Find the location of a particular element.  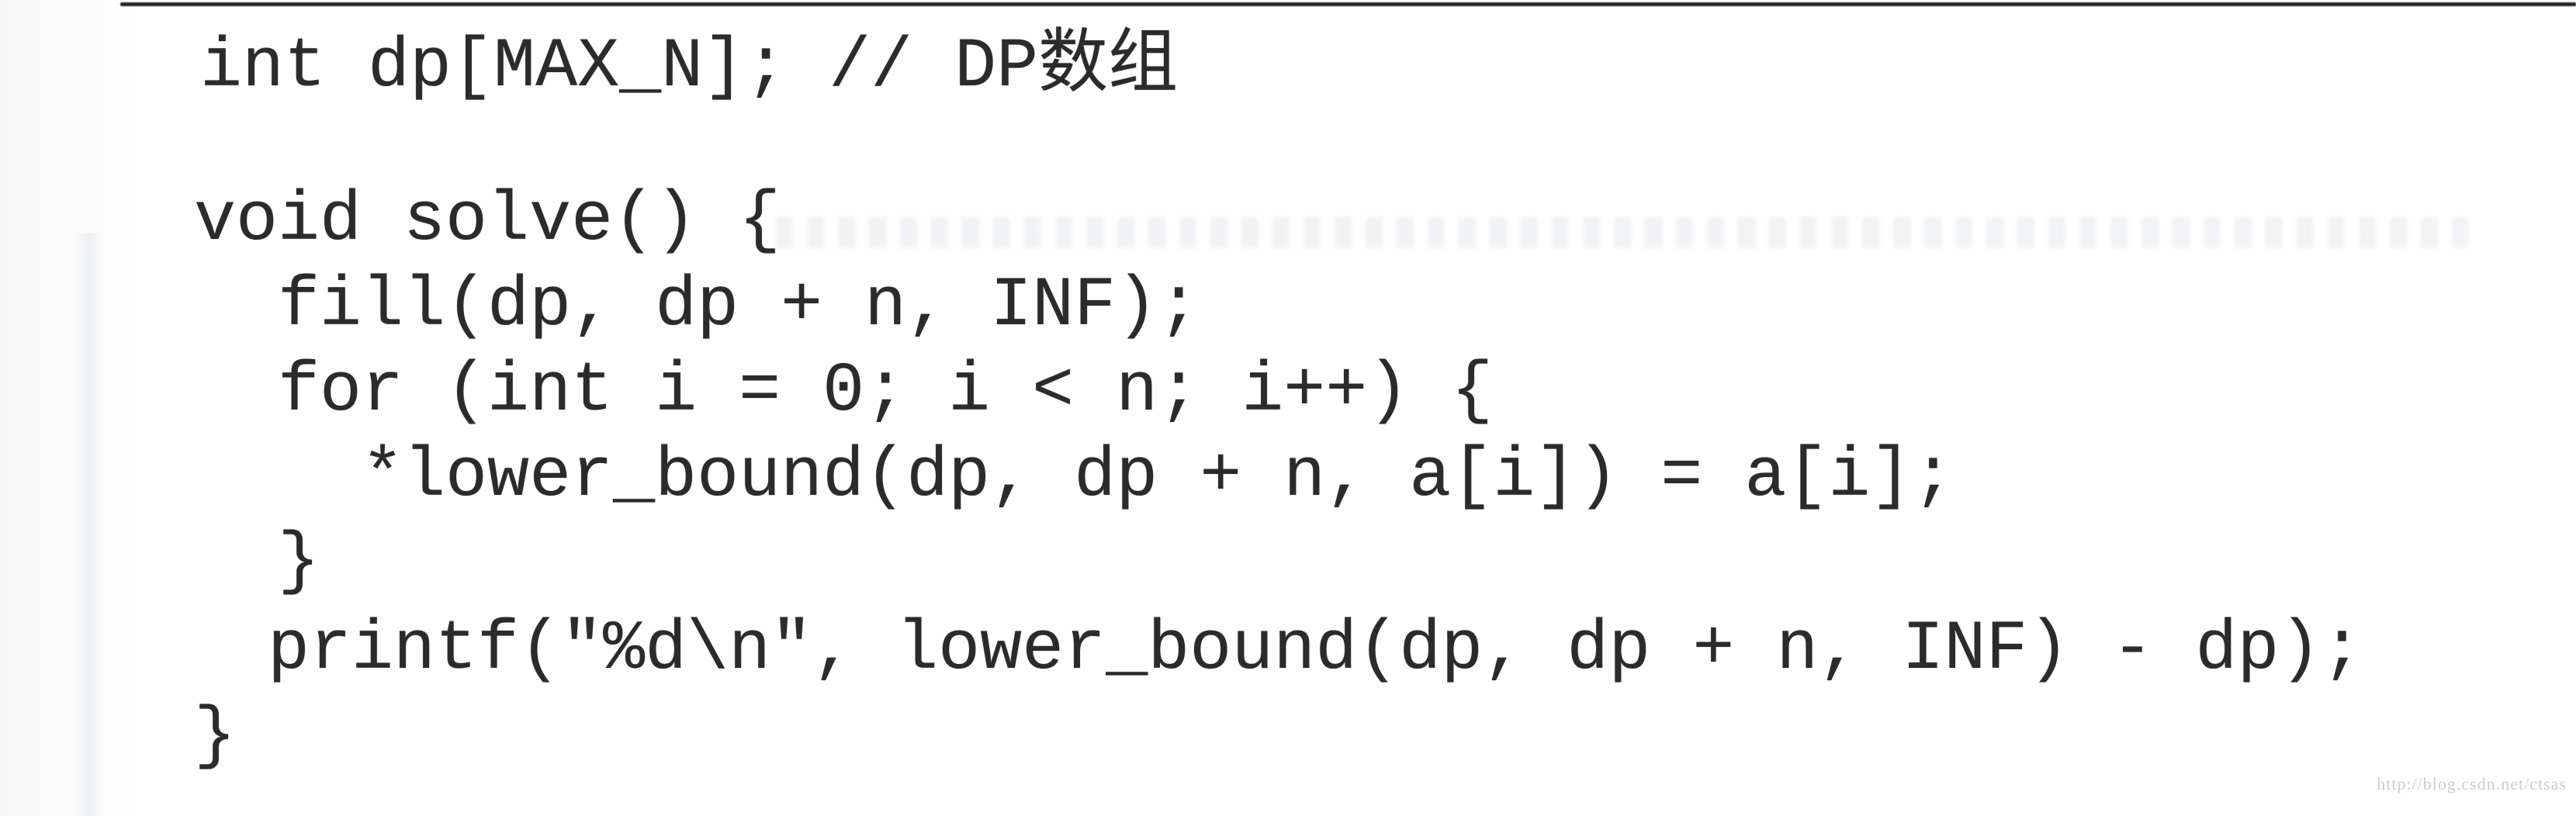

code-line-declaration: int dp[MAX_N]; // DP数组 is located at coordinates (689, 67).